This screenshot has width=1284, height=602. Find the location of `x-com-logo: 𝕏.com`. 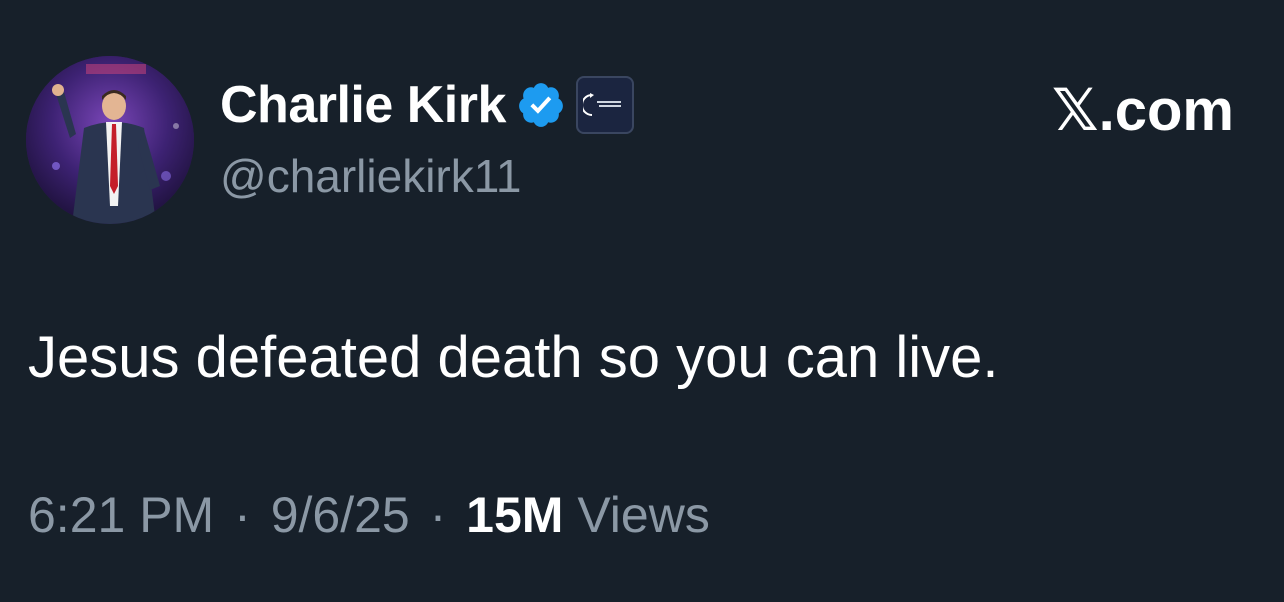

x-com-logo: 𝕏.com is located at coordinates (1142, 110).